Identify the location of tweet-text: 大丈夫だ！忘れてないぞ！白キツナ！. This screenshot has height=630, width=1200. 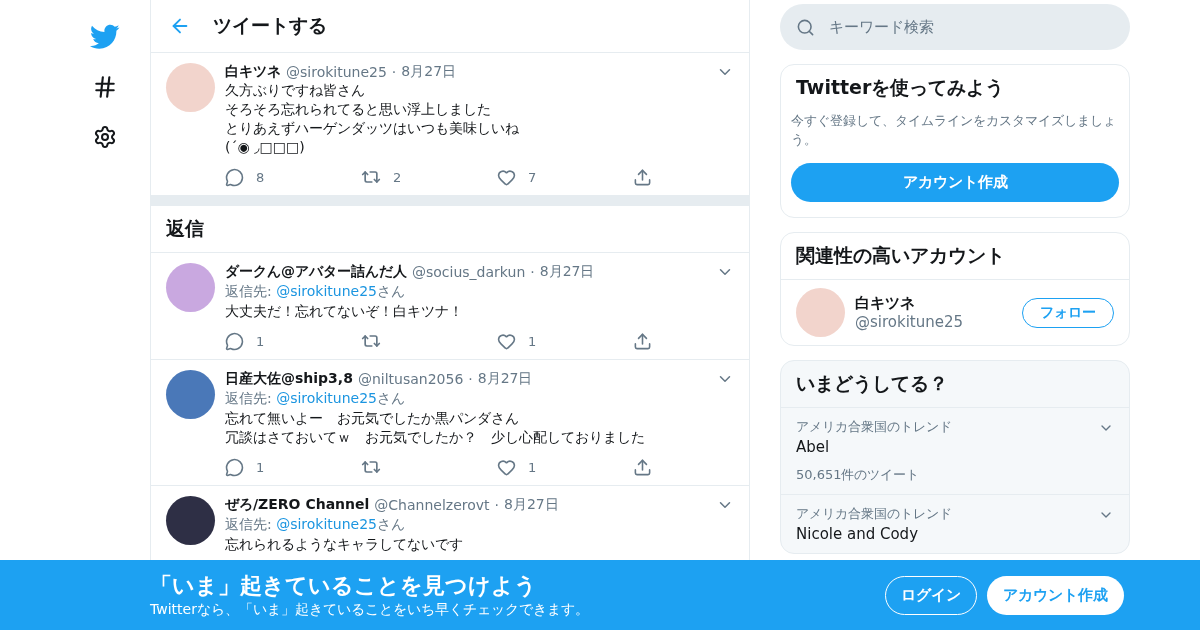
(344, 311).